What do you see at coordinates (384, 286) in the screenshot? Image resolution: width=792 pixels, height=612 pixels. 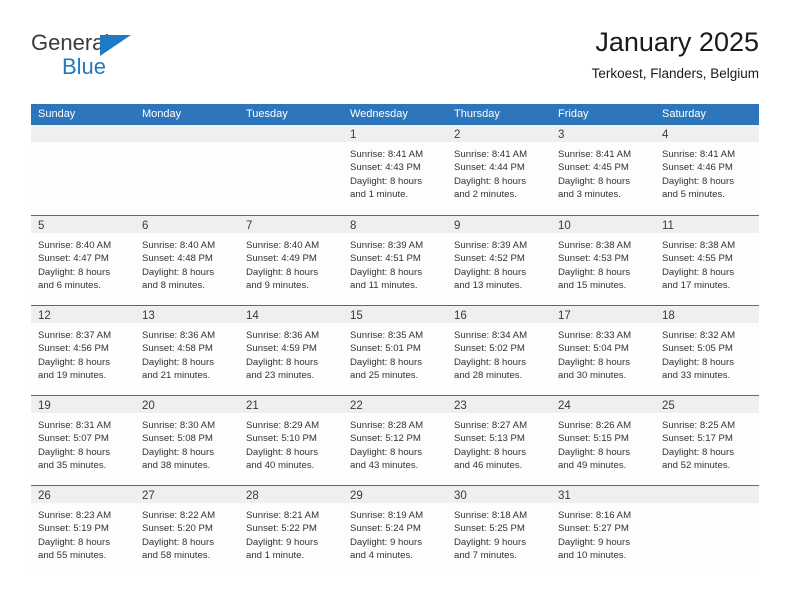 I see `daylight-text-line2: and 11 minutes.` at bounding box center [384, 286].